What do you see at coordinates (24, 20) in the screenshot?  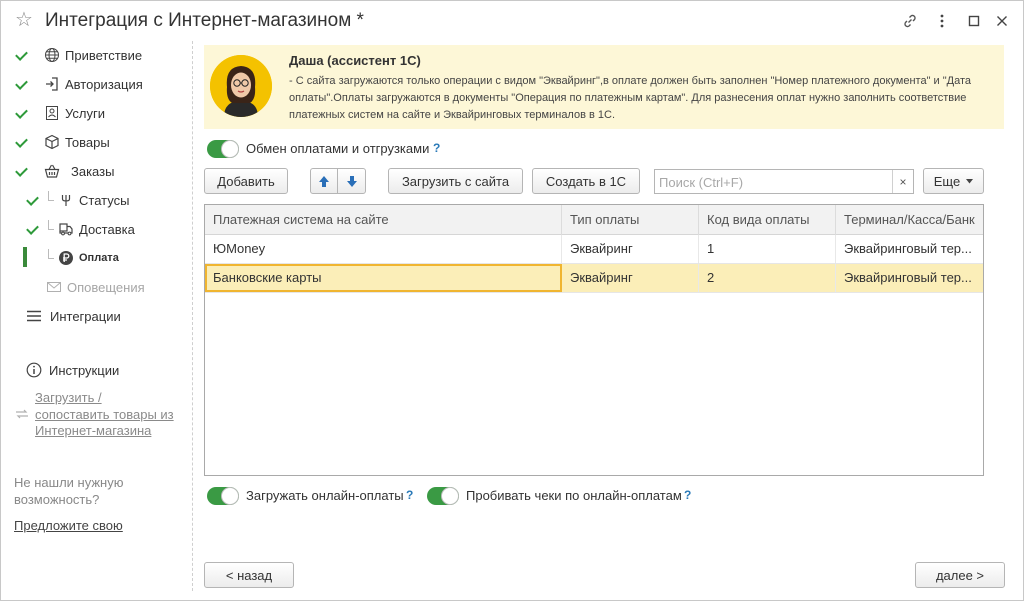 I see `favorite-star-icon: ☆` at bounding box center [24, 20].